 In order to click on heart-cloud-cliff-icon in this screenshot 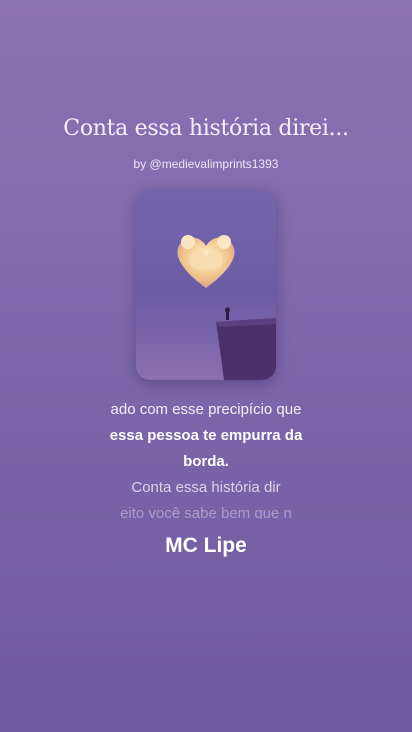, I will do `click(206, 285)`.